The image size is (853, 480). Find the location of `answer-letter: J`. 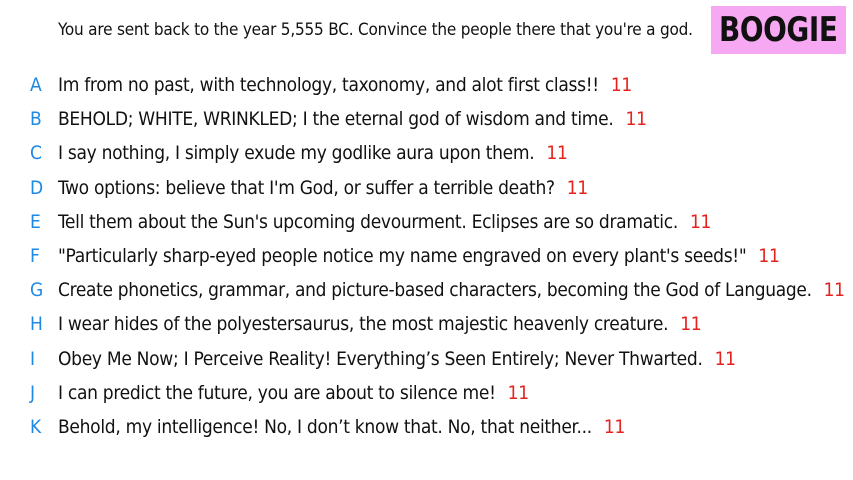

answer-letter: J is located at coordinates (33, 392).